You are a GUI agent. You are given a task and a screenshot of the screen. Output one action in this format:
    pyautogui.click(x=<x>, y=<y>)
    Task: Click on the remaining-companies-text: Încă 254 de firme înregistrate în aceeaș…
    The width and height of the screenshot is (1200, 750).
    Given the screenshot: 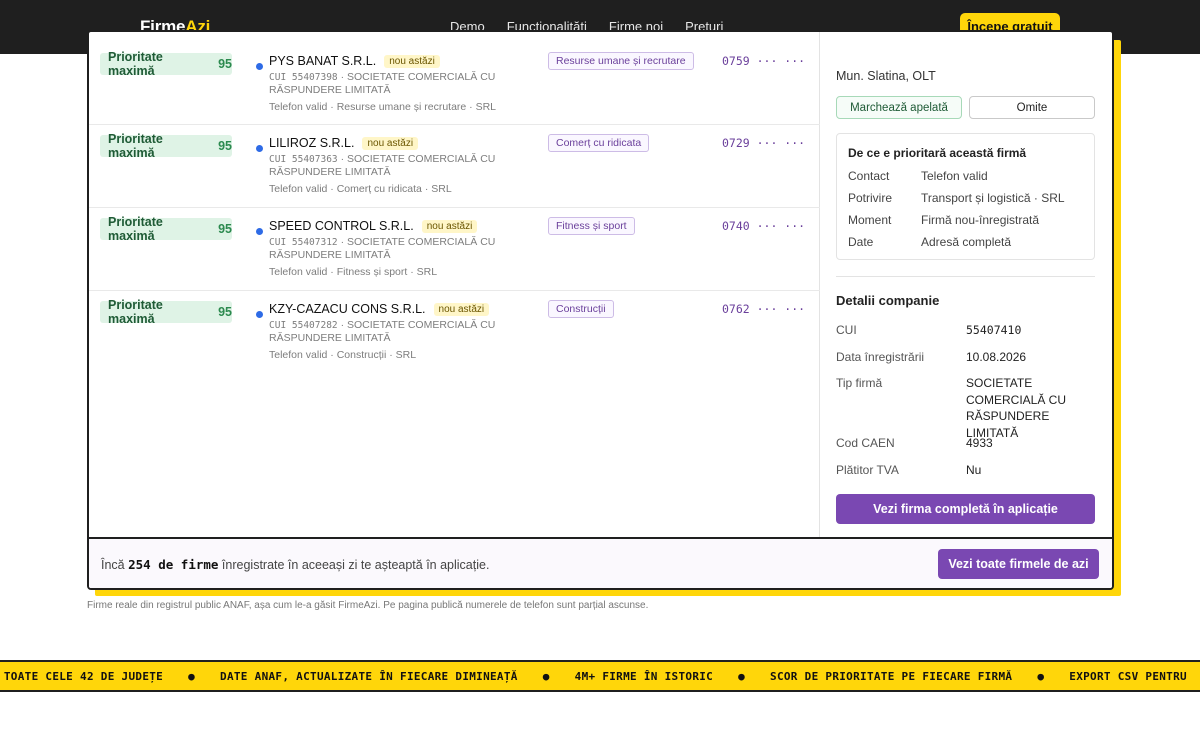 What is the action you would take?
    pyautogui.click(x=295, y=564)
    